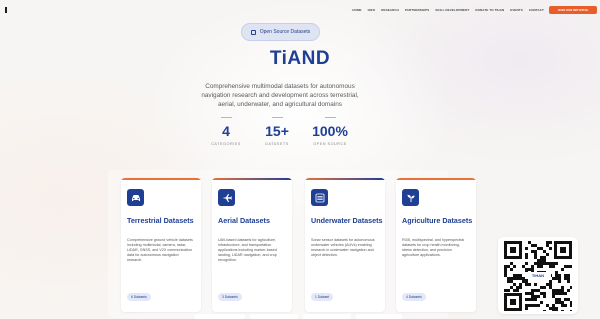 This screenshot has height=319, width=600. I want to click on card-title: Aerial Datasets, so click(244, 220).